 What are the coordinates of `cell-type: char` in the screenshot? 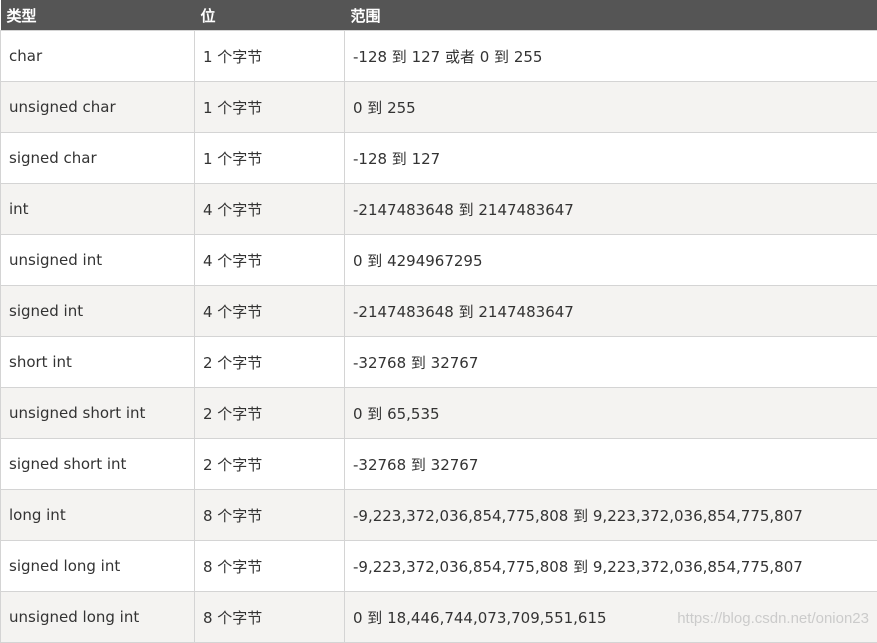 It's located at (98, 56).